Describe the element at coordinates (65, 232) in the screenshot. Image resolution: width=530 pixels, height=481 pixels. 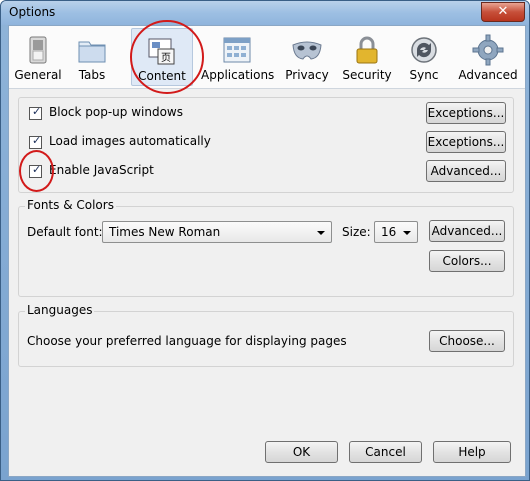
I see `default-font-label: Default font:` at that location.